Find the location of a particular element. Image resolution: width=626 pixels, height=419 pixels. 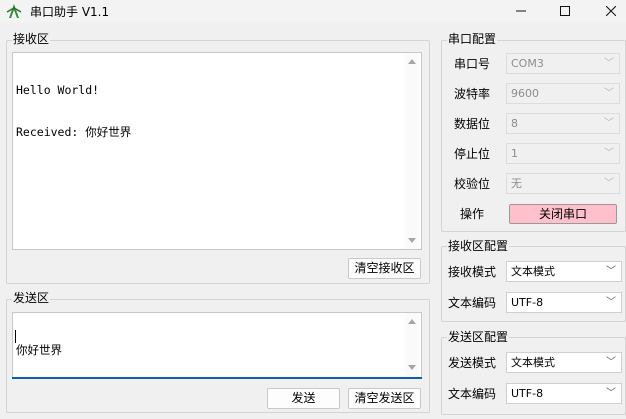

send-textarea: 你好世界 is located at coordinates (217, 345).